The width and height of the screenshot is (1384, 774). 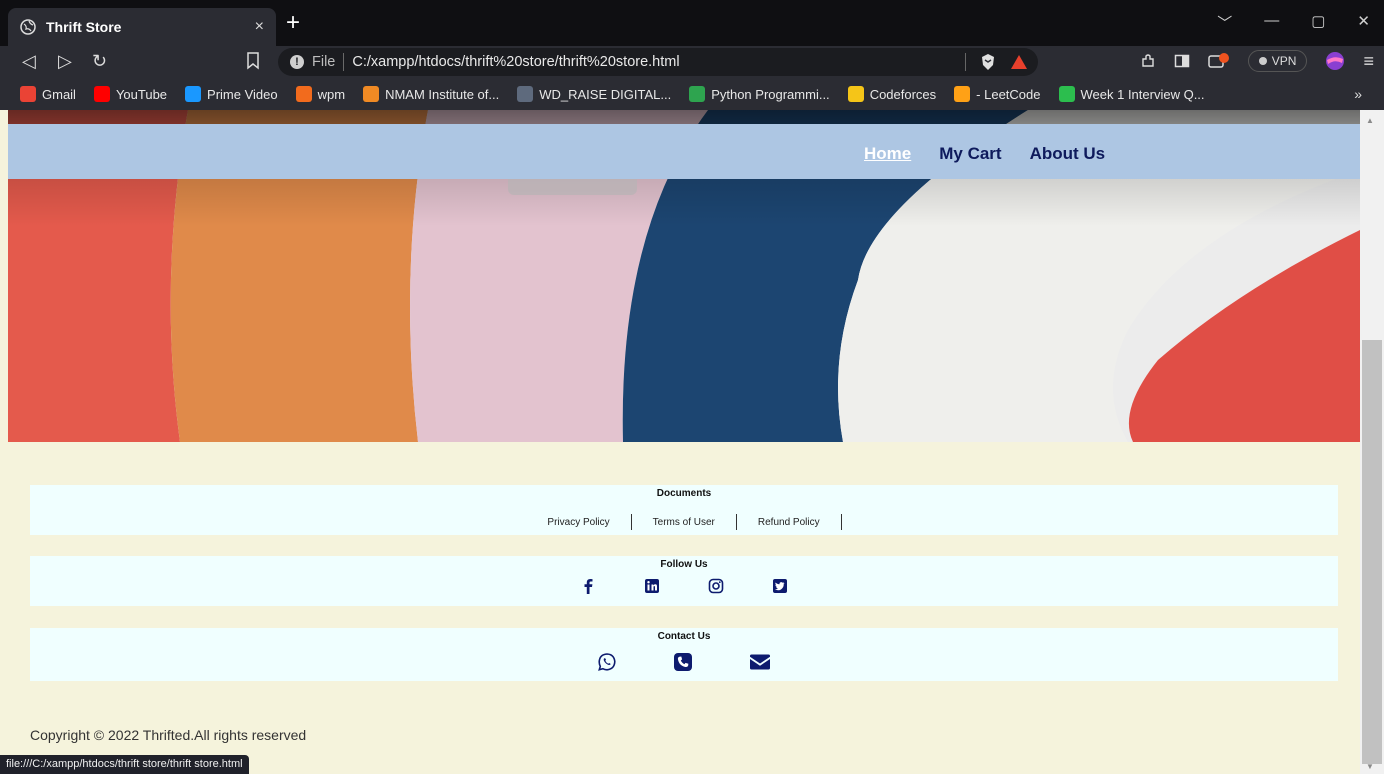 I want to click on bookmarks-overflow-button: », so click(x=1358, y=94).